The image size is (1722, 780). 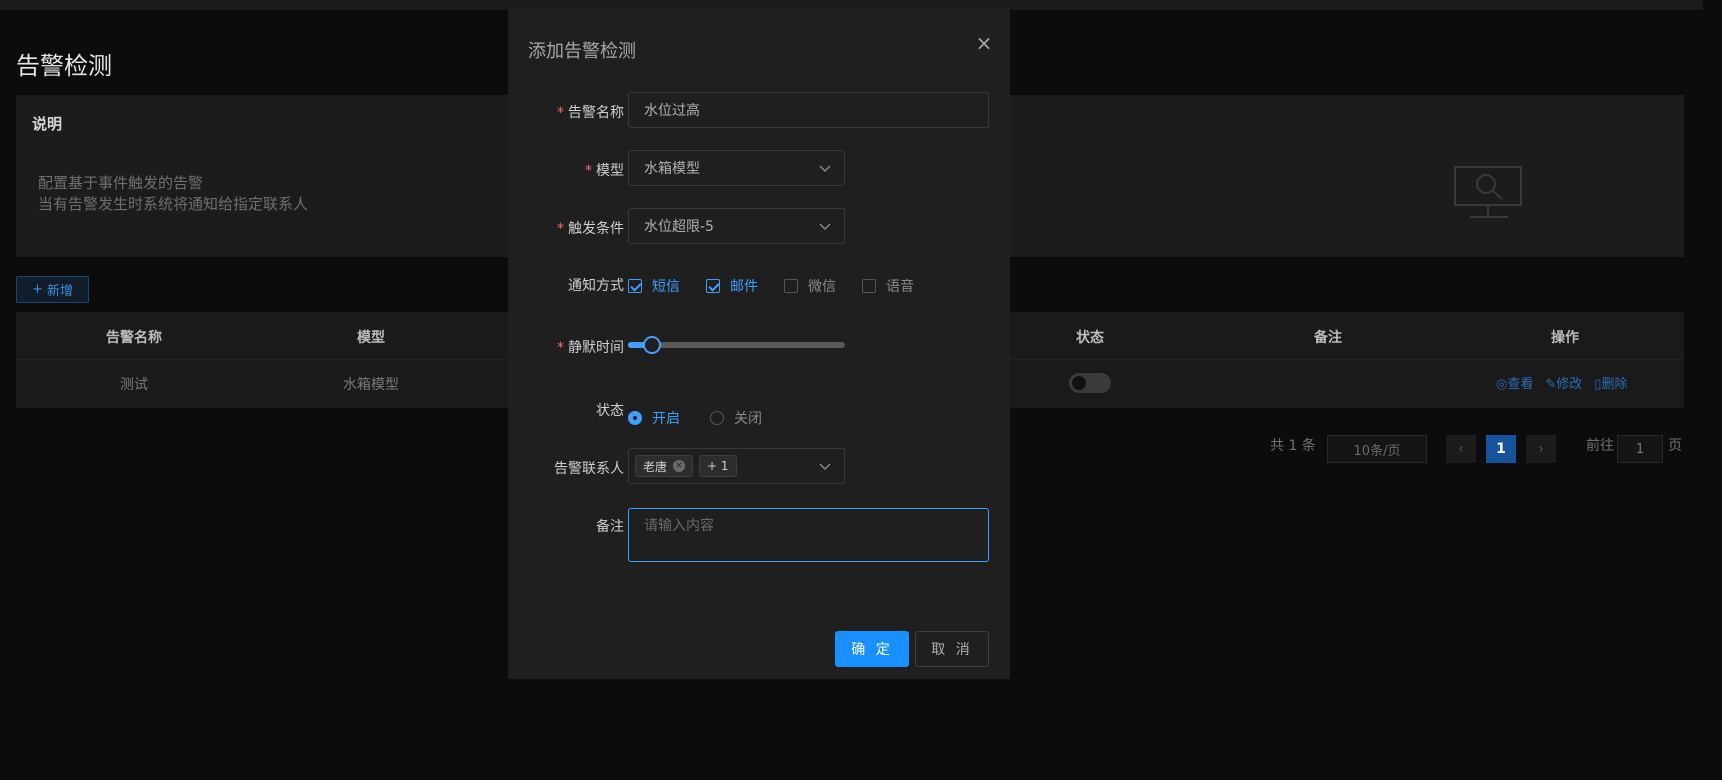 I want to click on dialog-title: 添加告警检测, so click(x=582, y=51).